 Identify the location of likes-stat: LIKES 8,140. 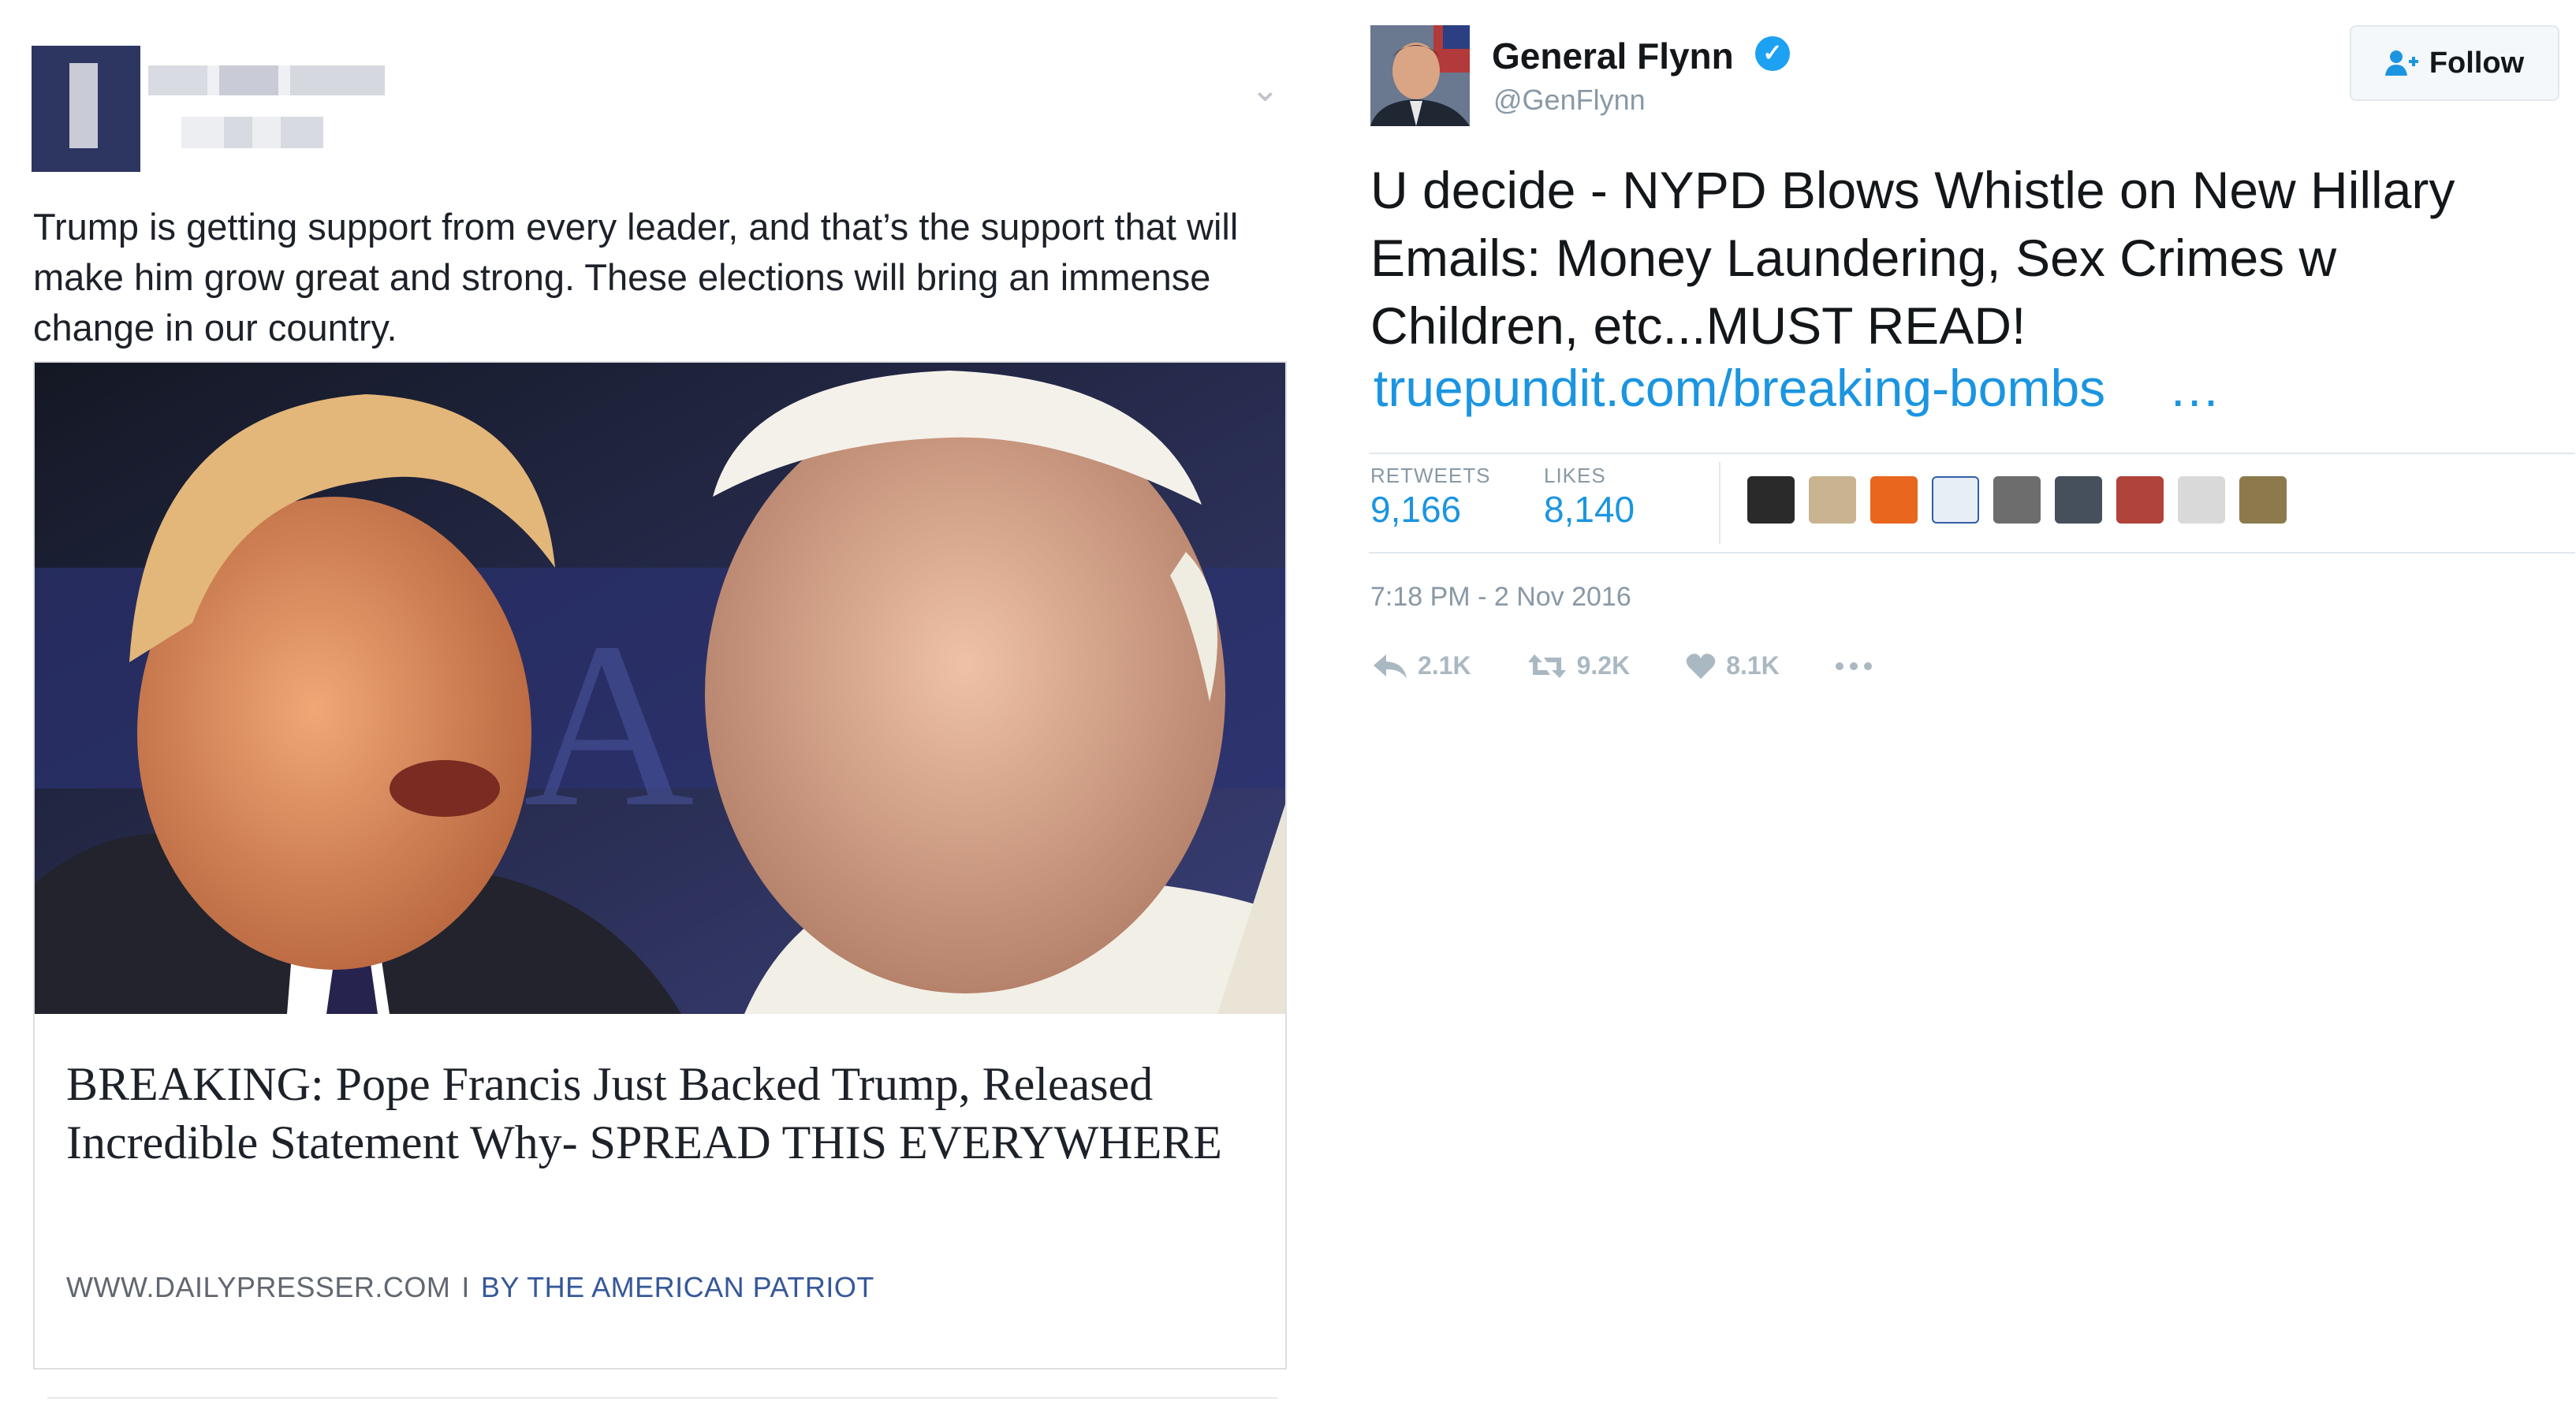
(1590, 497).